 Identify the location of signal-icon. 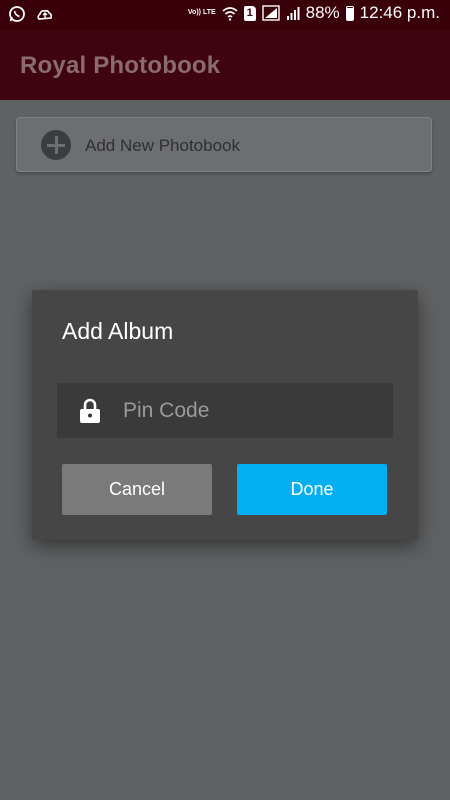
(270, 13).